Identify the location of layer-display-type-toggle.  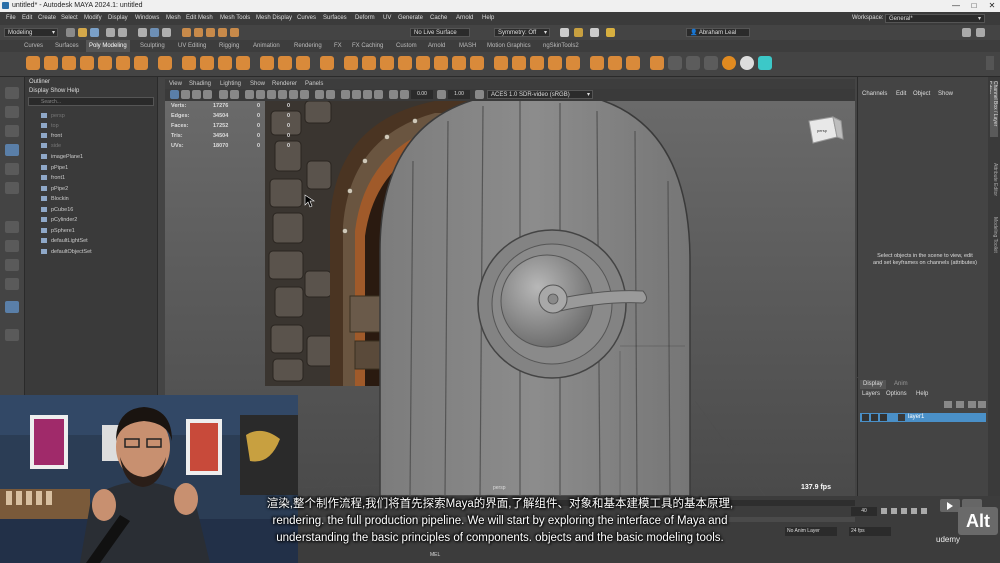
(883, 417).